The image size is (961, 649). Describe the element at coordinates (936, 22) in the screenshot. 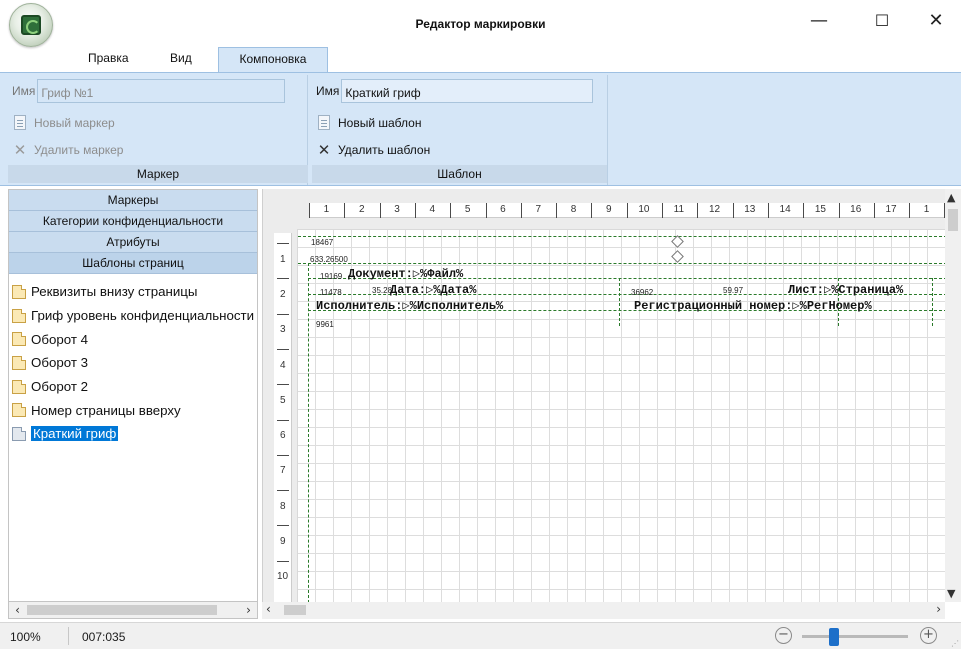

I see `close-button: ✕` at that location.